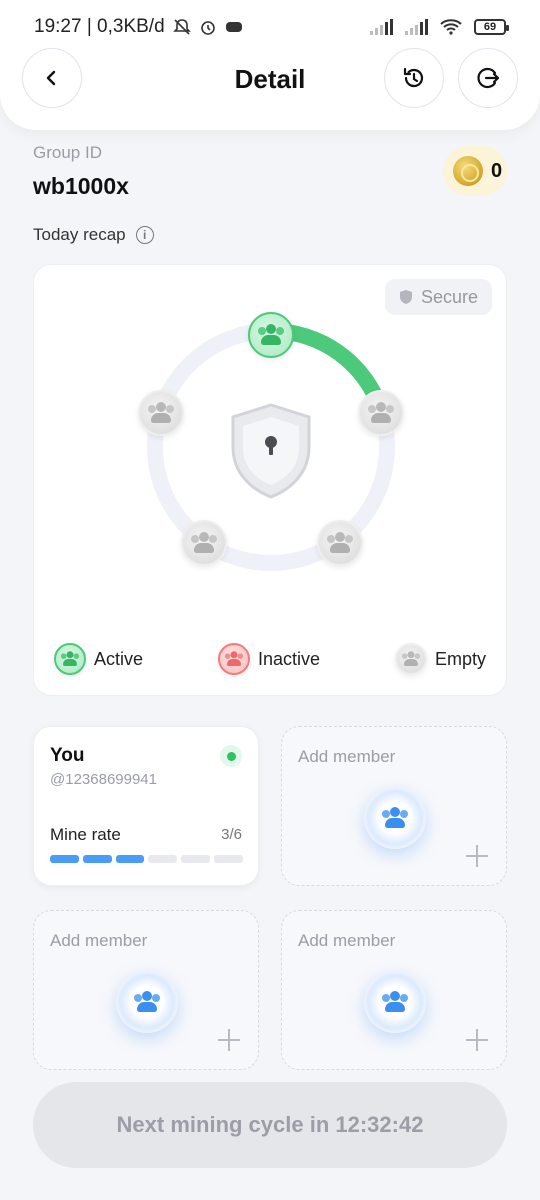 The image size is (540, 1200). I want to click on status-right: 69, so click(439, 27).